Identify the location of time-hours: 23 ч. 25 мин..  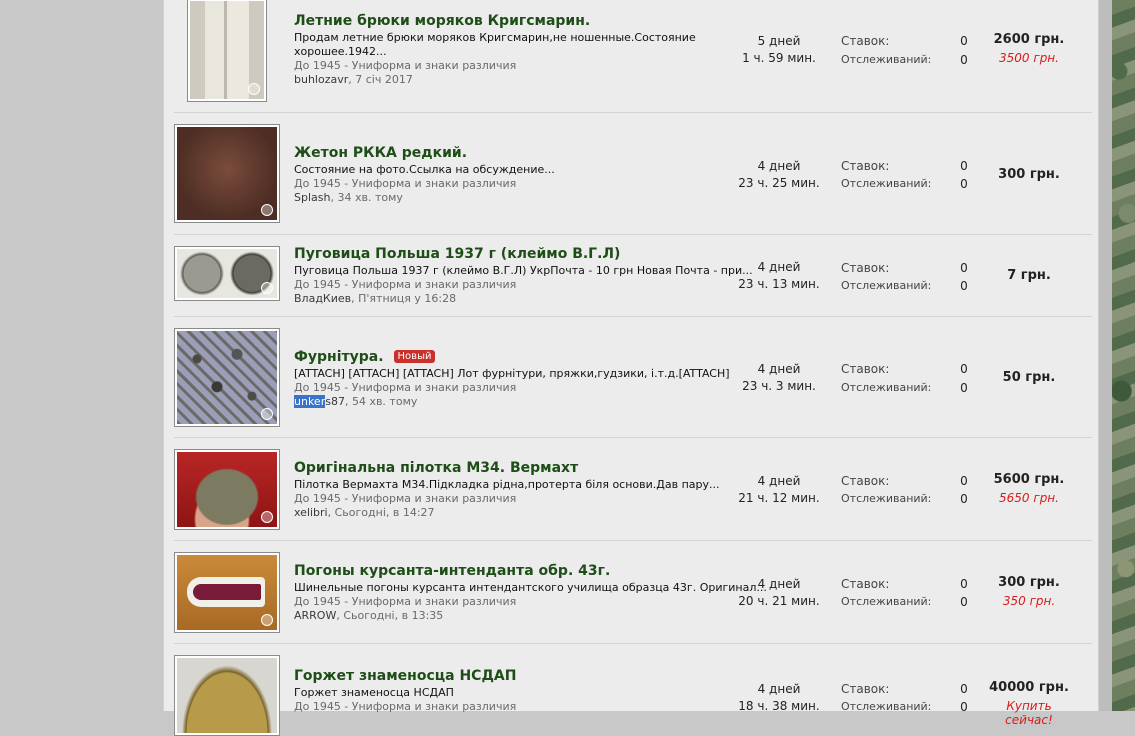
(779, 183).